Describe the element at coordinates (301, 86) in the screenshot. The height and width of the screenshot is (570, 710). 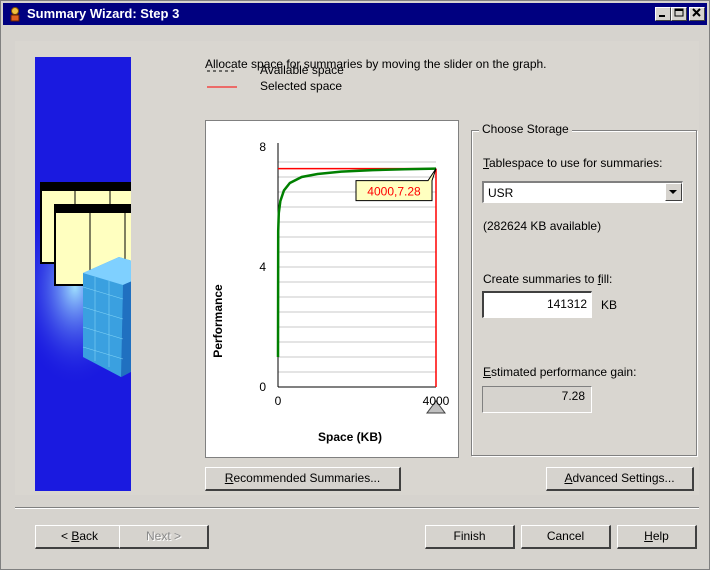
I see `selected-space-legend: Selected space` at that location.